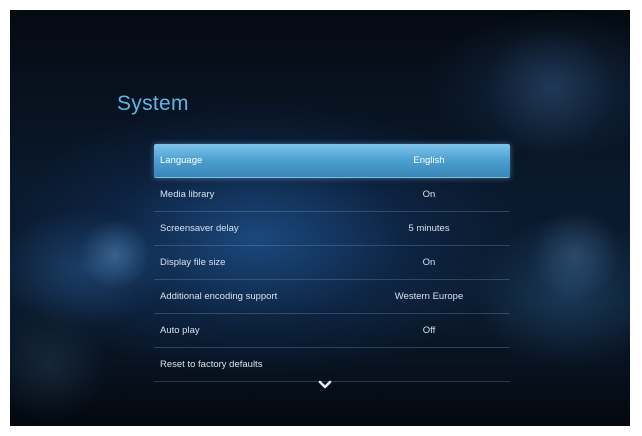  What do you see at coordinates (332, 195) in the screenshot?
I see `menu-item-media-library: Media library On` at bounding box center [332, 195].